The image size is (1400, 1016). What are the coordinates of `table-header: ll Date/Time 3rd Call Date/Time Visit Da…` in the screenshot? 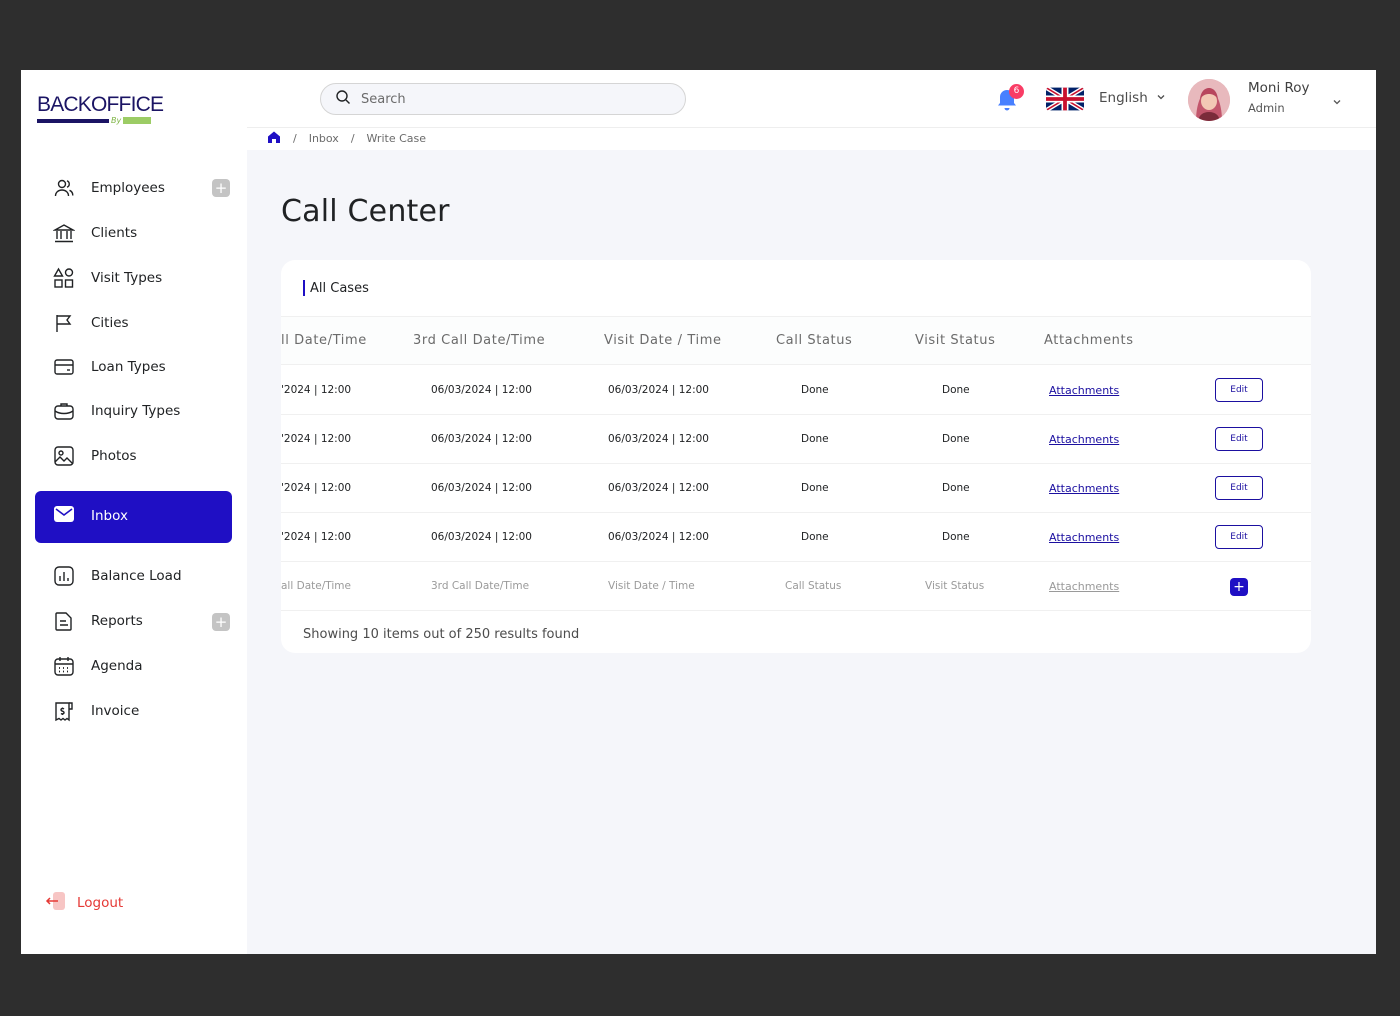 It's located at (796, 340).